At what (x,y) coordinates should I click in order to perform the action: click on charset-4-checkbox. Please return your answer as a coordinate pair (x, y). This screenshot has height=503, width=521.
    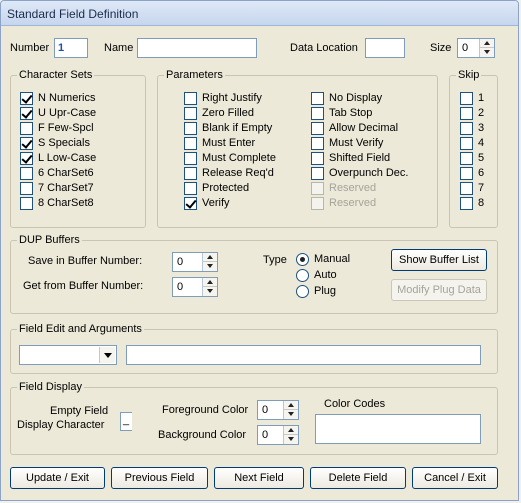
    Looking at the image, I should click on (26, 143).